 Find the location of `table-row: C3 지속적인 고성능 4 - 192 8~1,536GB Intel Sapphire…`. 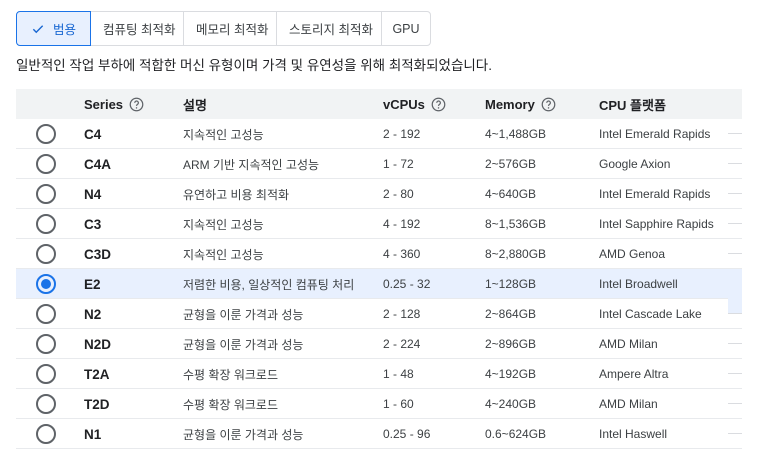

table-row: C3 지속적인 고성능 4 - 192 8~1,536GB Intel Sapphire… is located at coordinates (379, 224).